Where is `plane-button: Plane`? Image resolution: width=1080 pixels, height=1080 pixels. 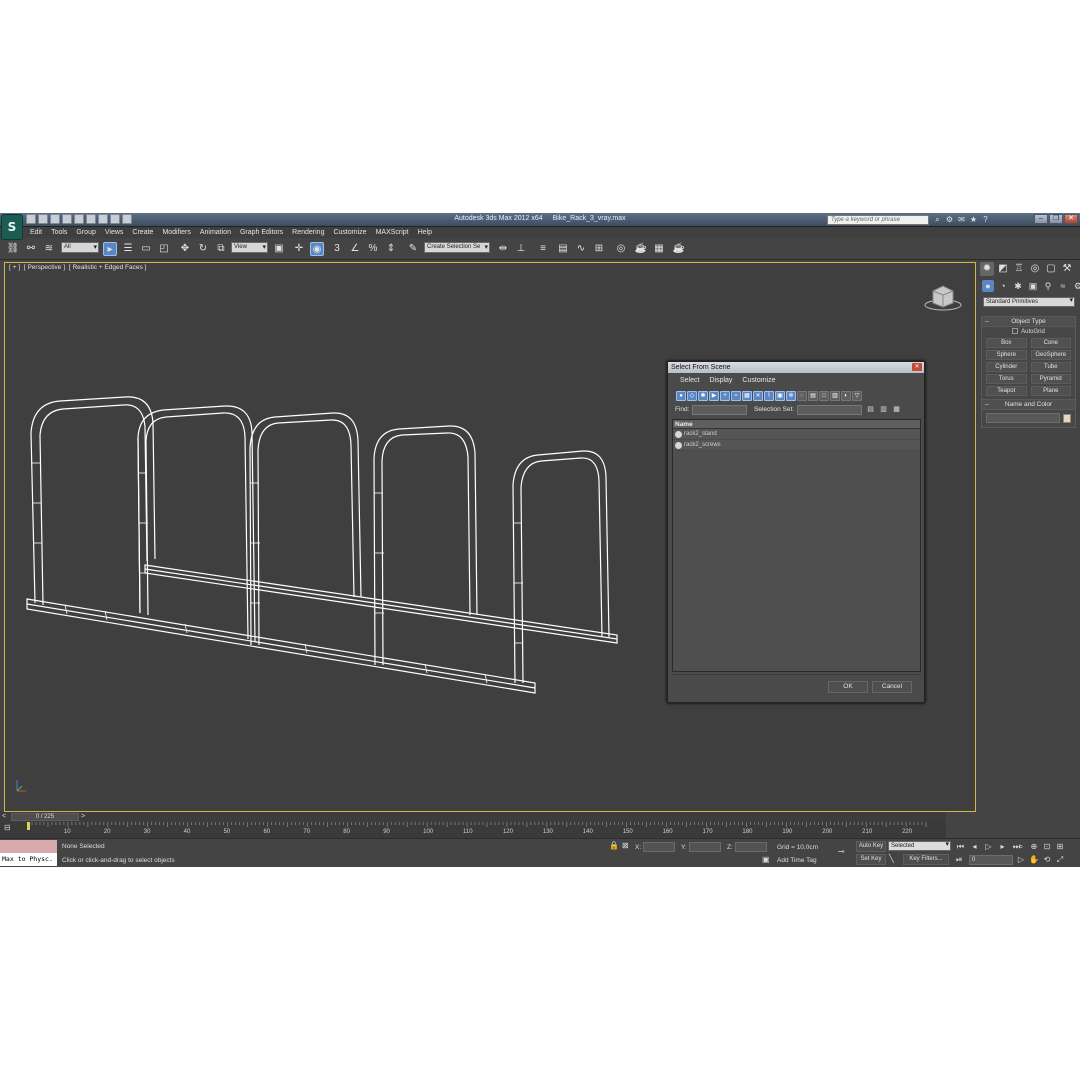 plane-button: Plane is located at coordinates (1050, 391).